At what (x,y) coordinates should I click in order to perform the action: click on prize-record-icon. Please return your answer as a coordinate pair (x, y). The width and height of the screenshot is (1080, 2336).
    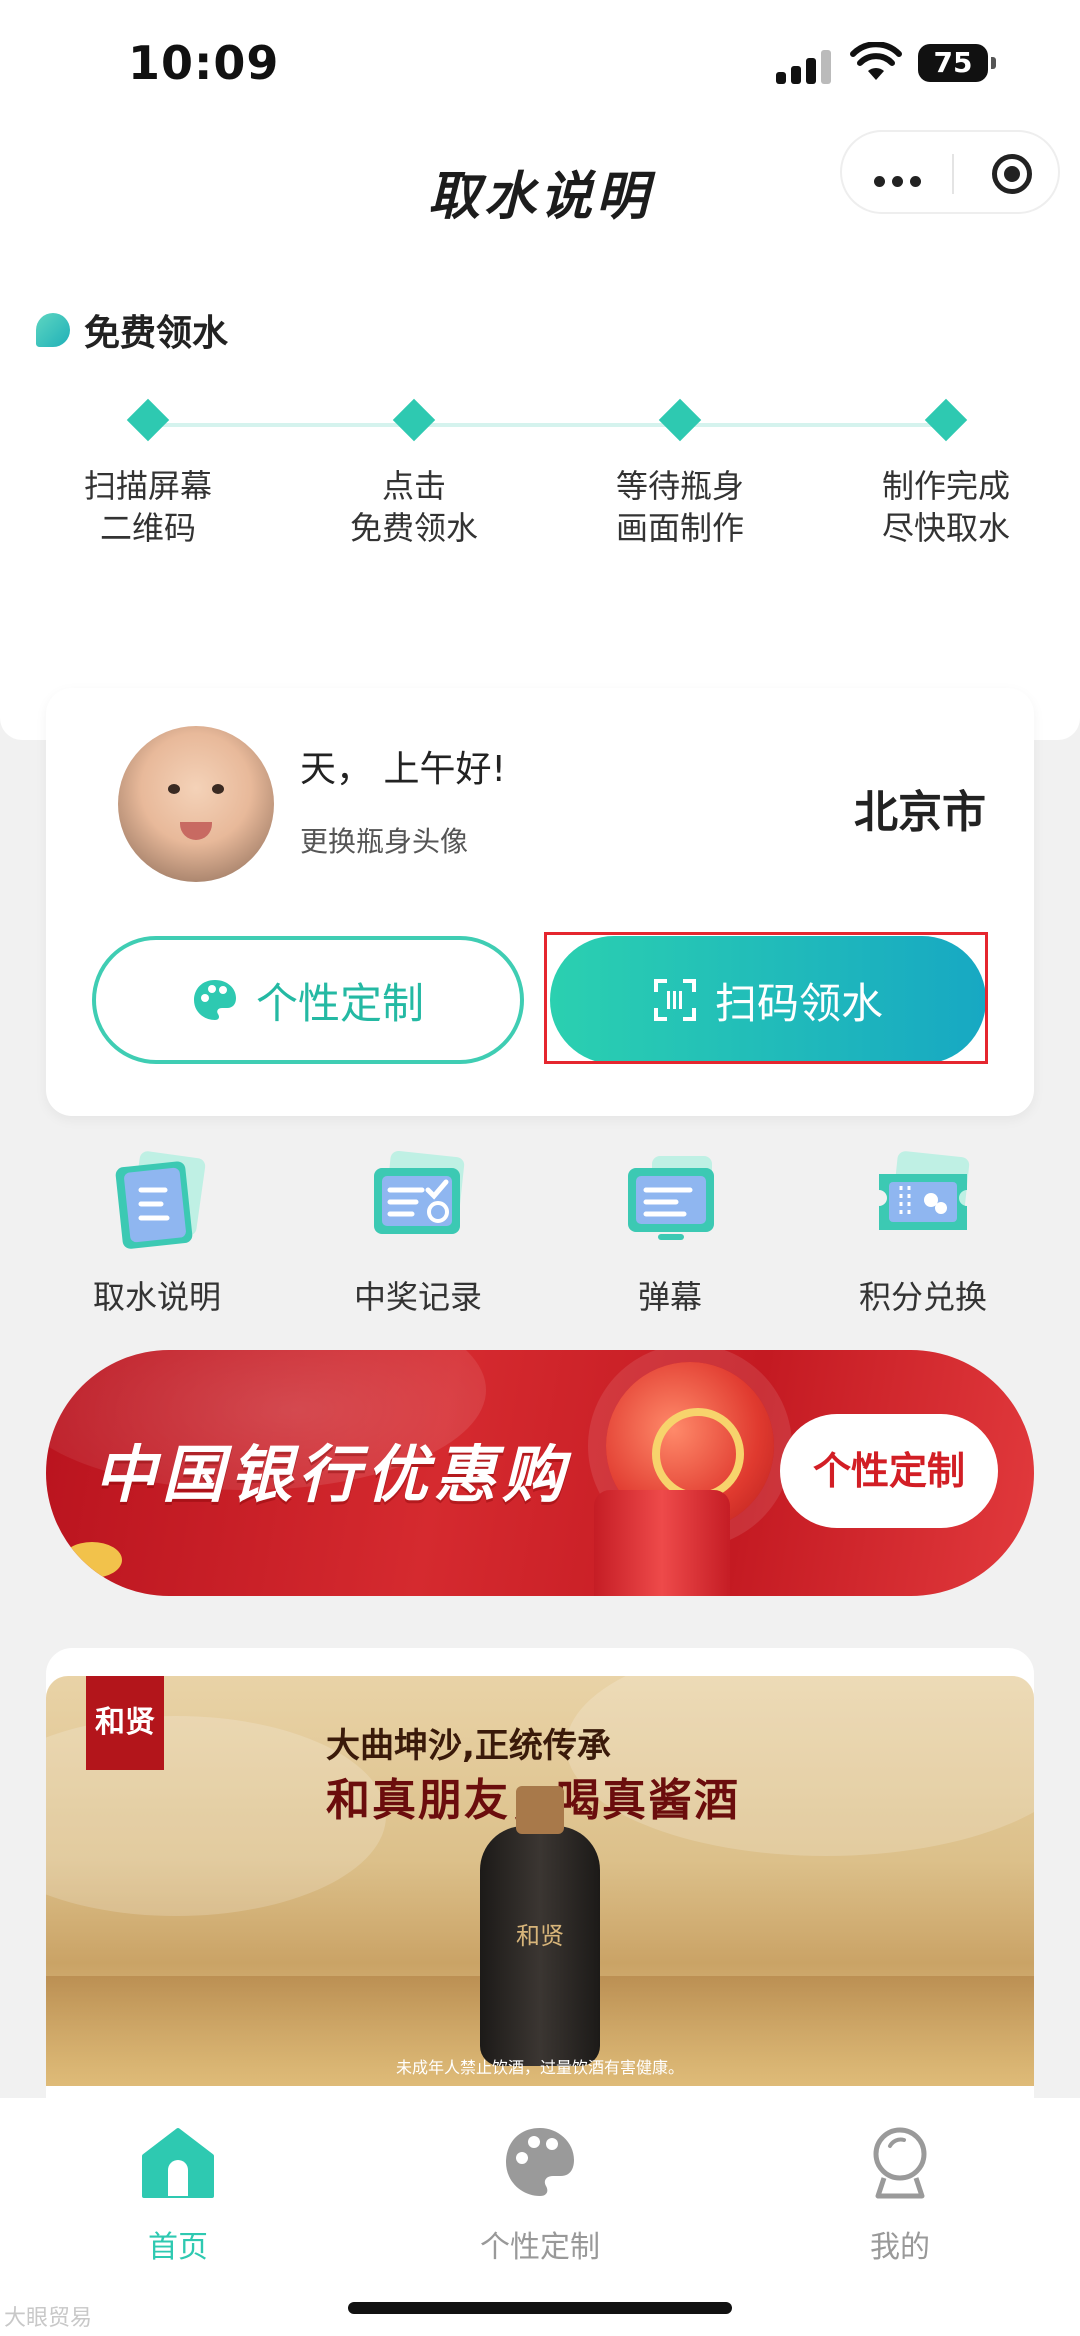
    Looking at the image, I should click on (419, 1192).